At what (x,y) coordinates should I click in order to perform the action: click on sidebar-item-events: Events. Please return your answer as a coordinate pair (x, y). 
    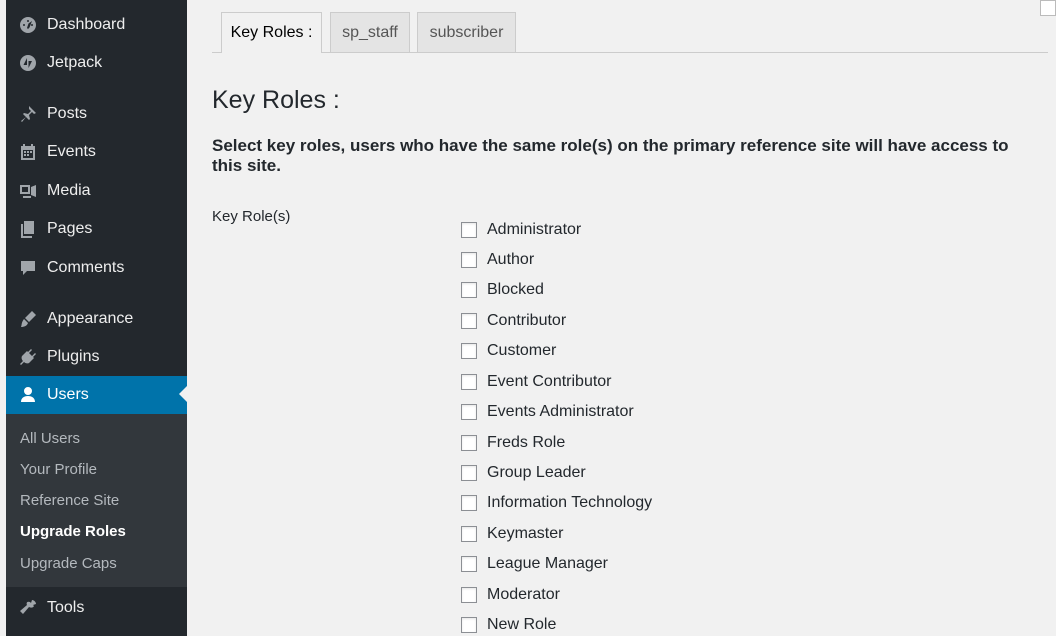
    Looking at the image, I should click on (96, 152).